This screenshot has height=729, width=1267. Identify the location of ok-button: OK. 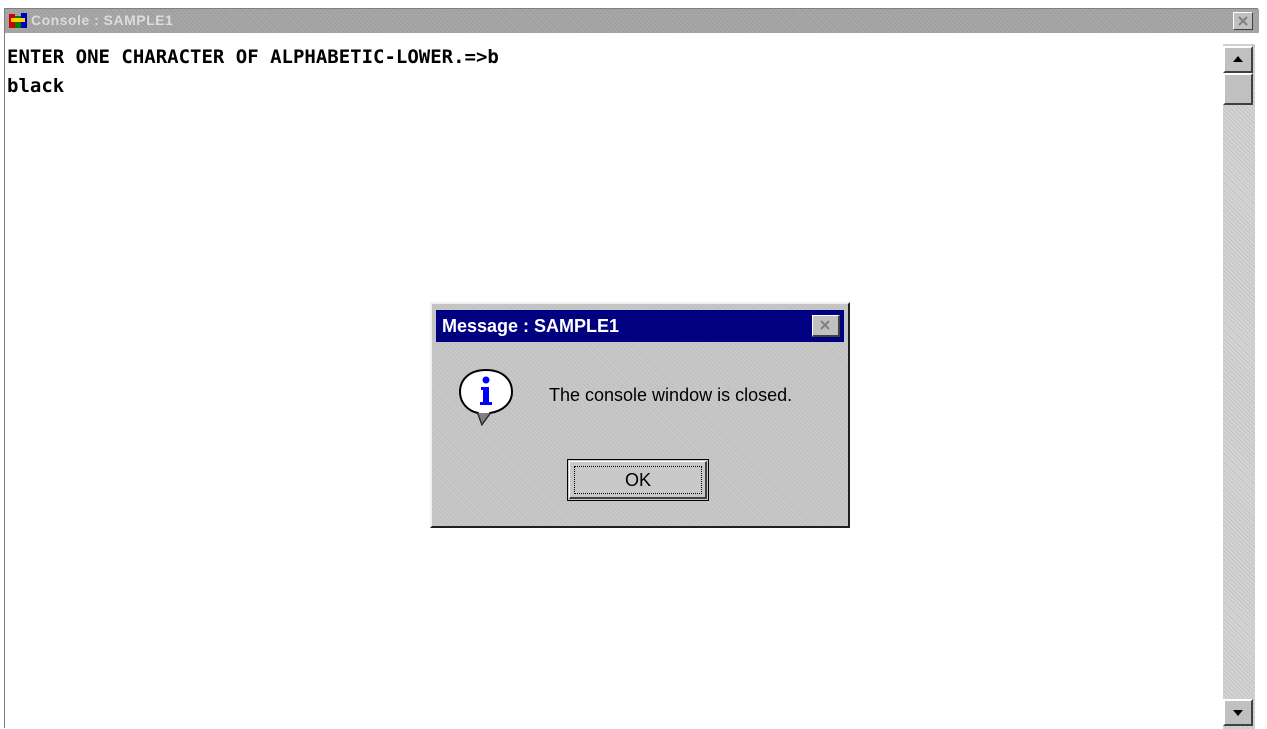
(638, 480).